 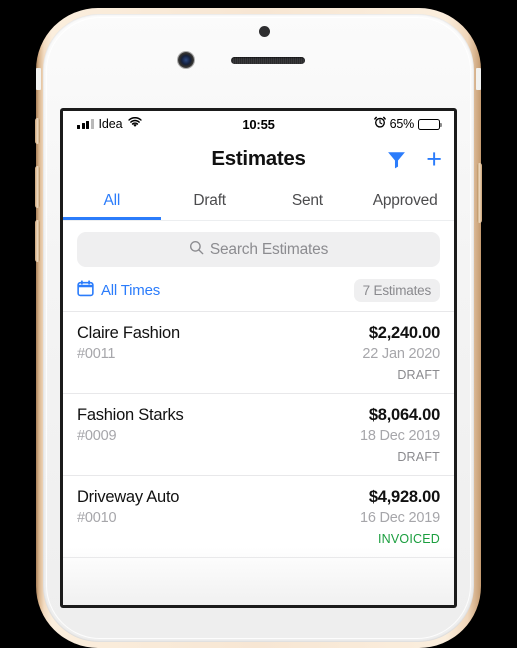 What do you see at coordinates (112, 218) in the screenshot?
I see `tab-active-indicator` at bounding box center [112, 218].